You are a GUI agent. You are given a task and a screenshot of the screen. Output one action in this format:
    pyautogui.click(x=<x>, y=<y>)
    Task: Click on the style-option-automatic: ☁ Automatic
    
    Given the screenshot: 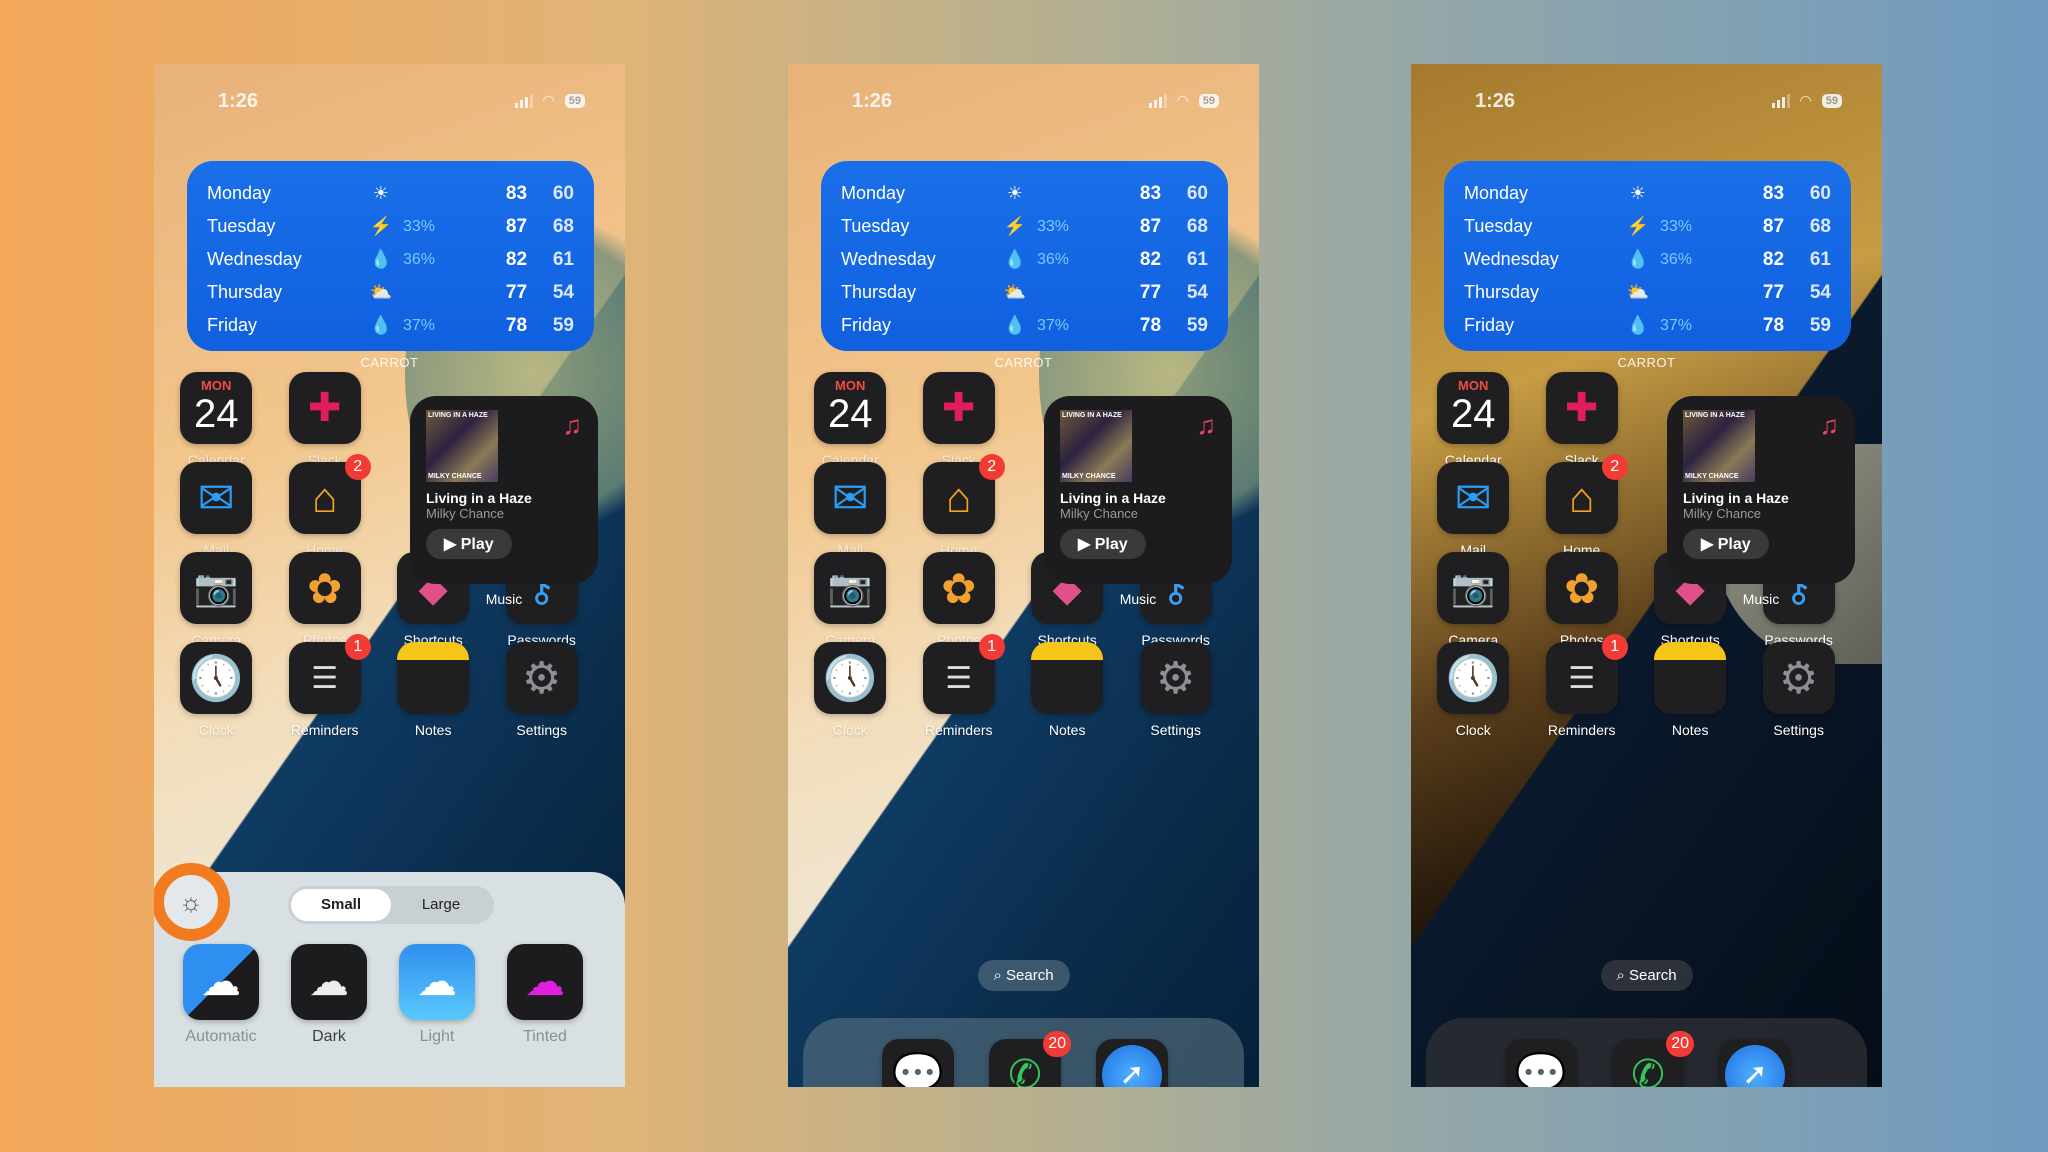 What is the action you would take?
    pyautogui.click(x=221, y=995)
    